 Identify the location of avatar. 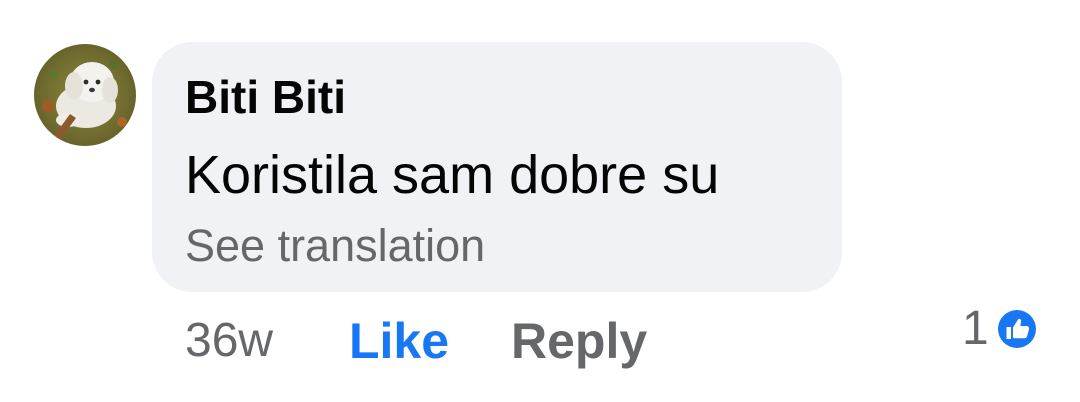
(85, 95).